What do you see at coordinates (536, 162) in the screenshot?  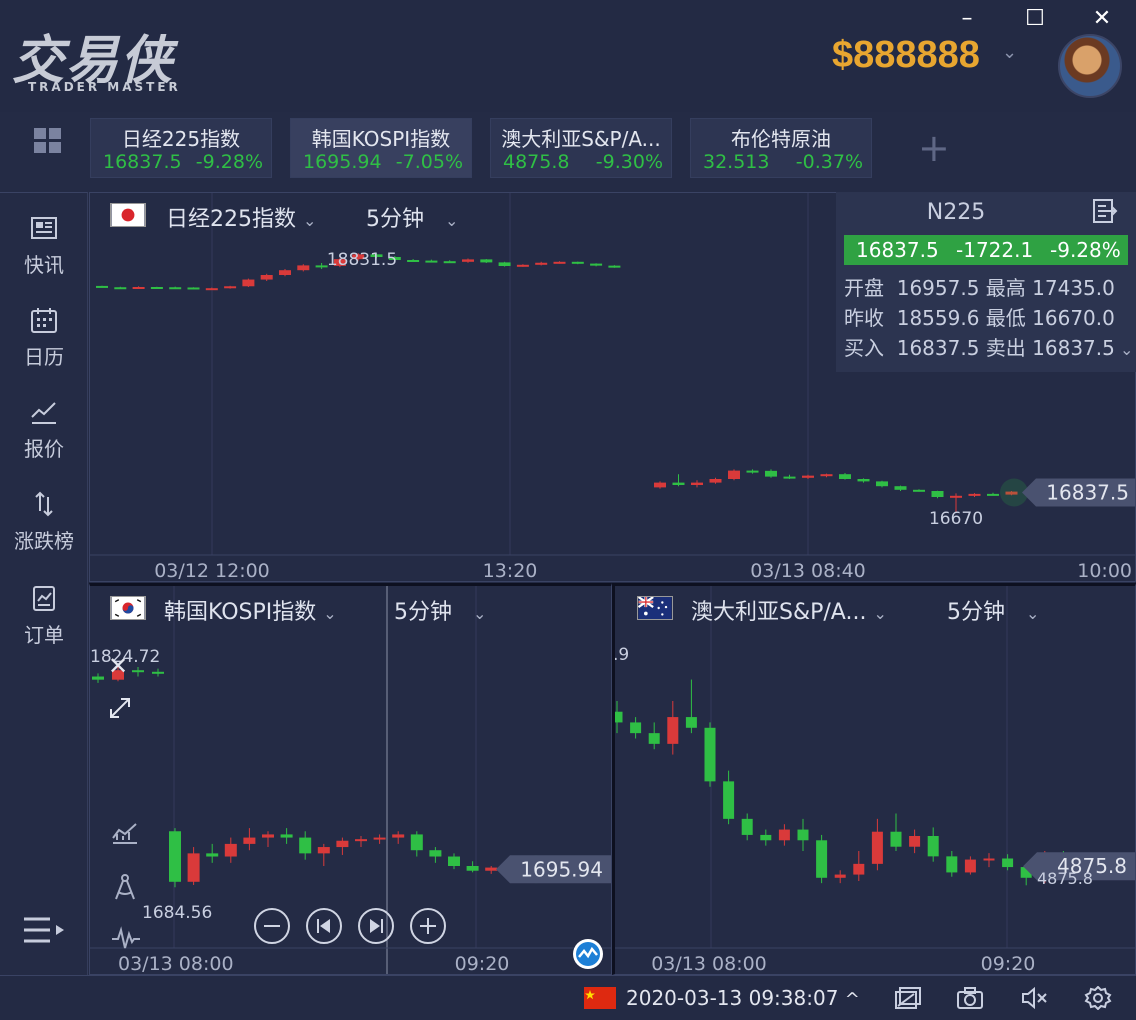 I see `watchlist-price: 4875.8` at bounding box center [536, 162].